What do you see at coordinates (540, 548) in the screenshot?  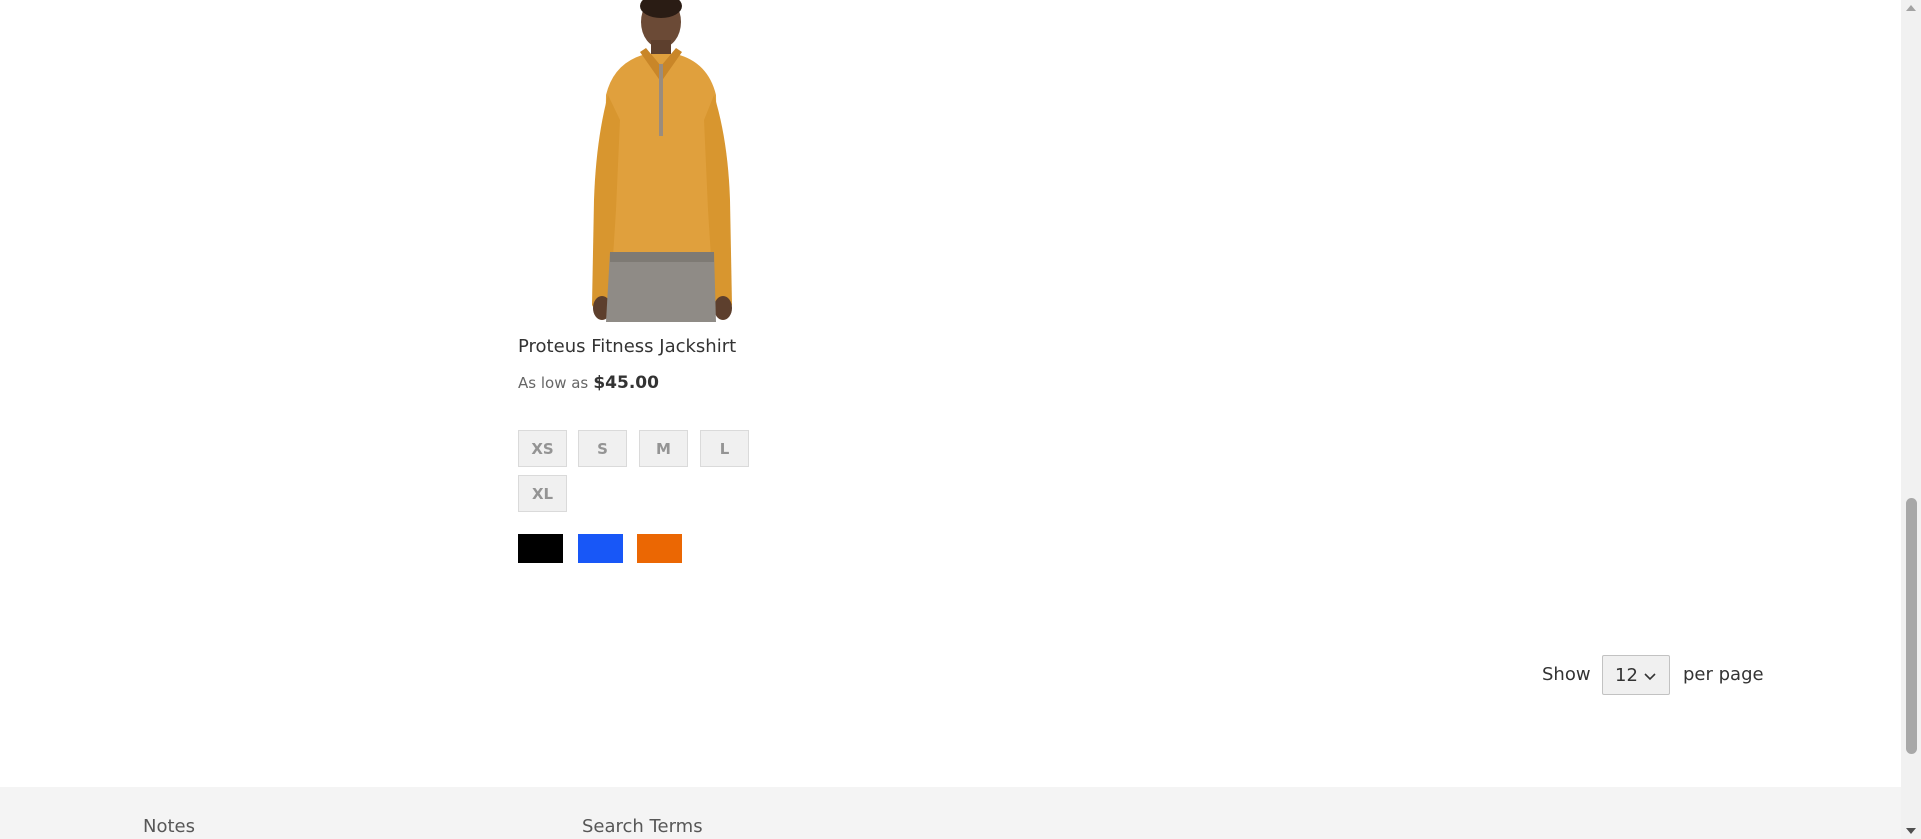 I see `color-option-black` at bounding box center [540, 548].